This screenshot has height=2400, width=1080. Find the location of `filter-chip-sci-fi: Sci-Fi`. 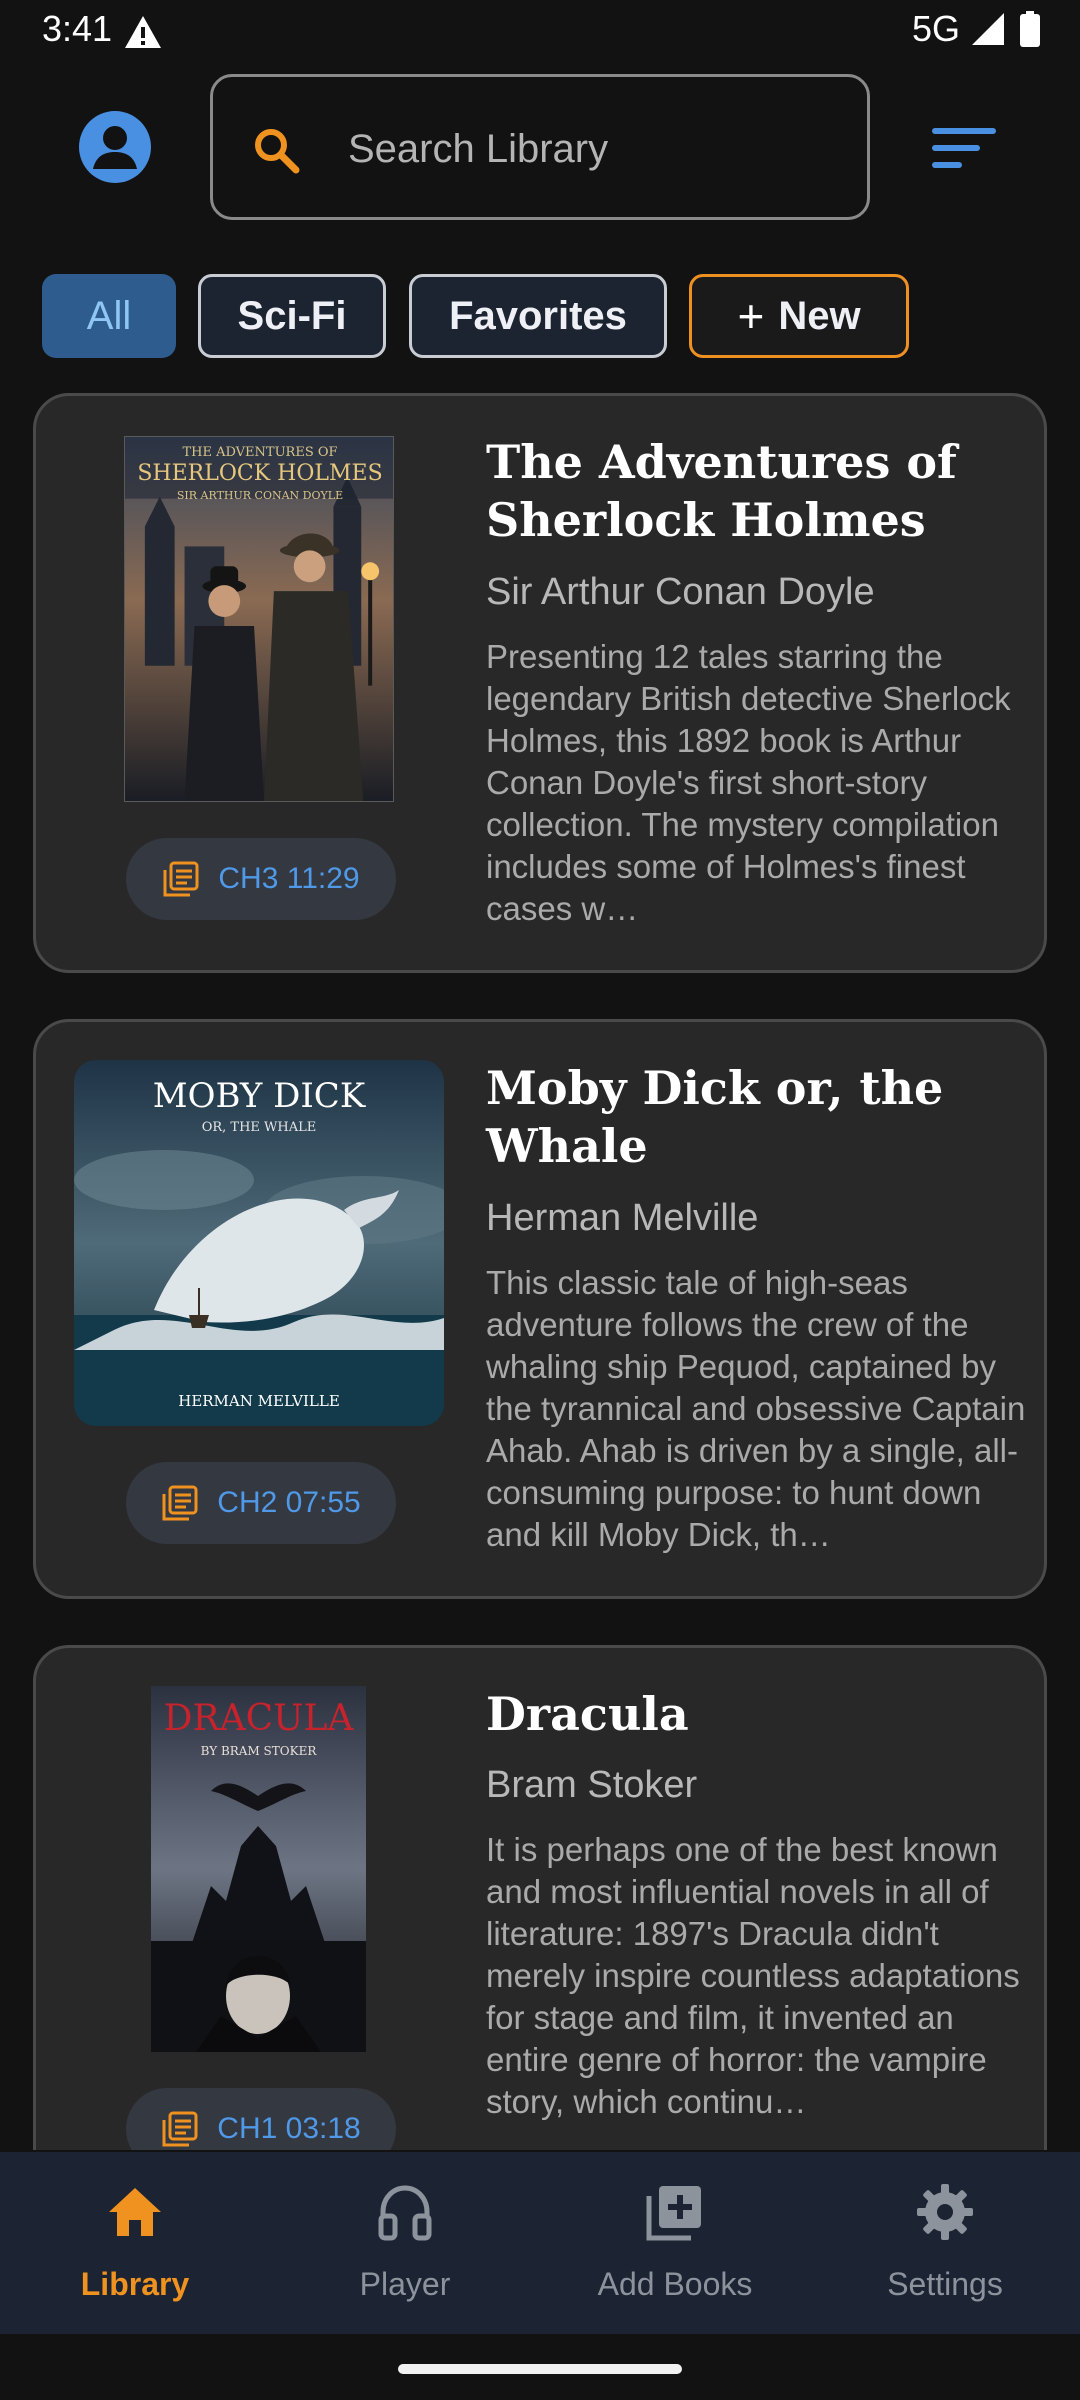

filter-chip-sci-fi: Sci-Fi is located at coordinates (292, 316).